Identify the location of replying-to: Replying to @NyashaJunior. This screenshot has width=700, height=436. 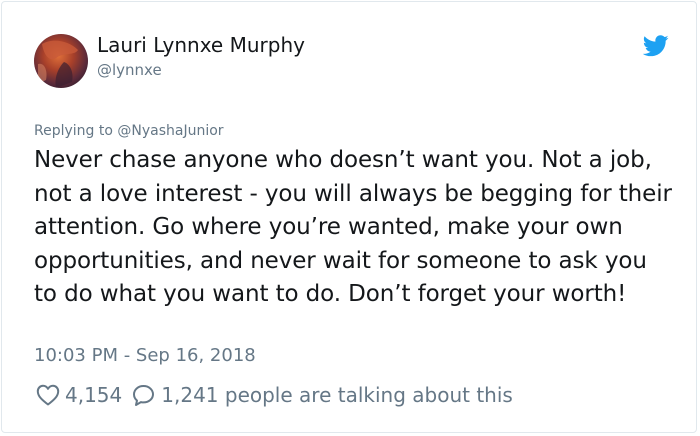
(129, 131).